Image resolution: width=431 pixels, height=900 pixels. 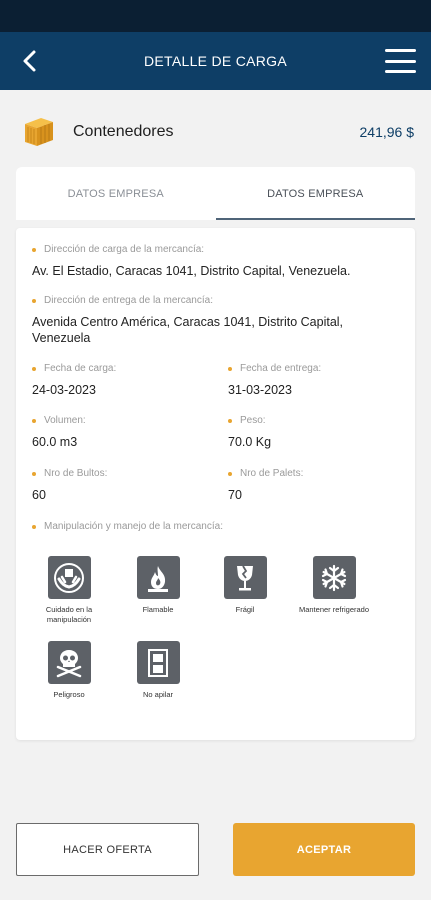 I want to click on handling-item-flammable: Flamable, so click(x=158, y=585).